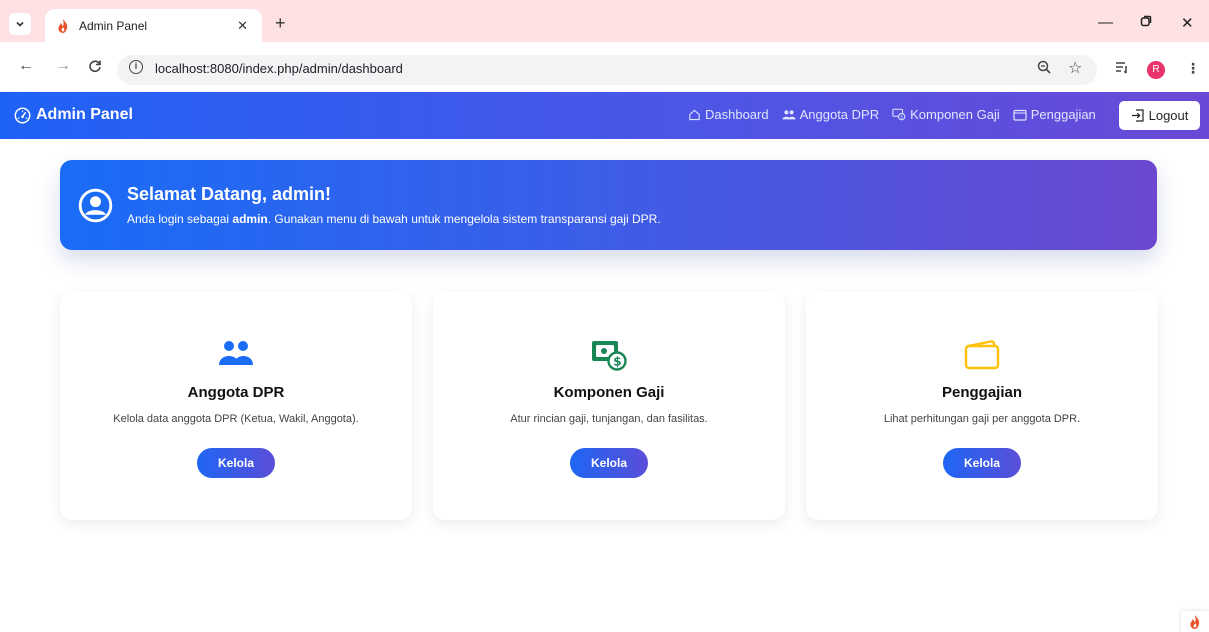 The height and width of the screenshot is (632, 1209). I want to click on nav-link-penggajian: Penggajian, so click(1054, 114).